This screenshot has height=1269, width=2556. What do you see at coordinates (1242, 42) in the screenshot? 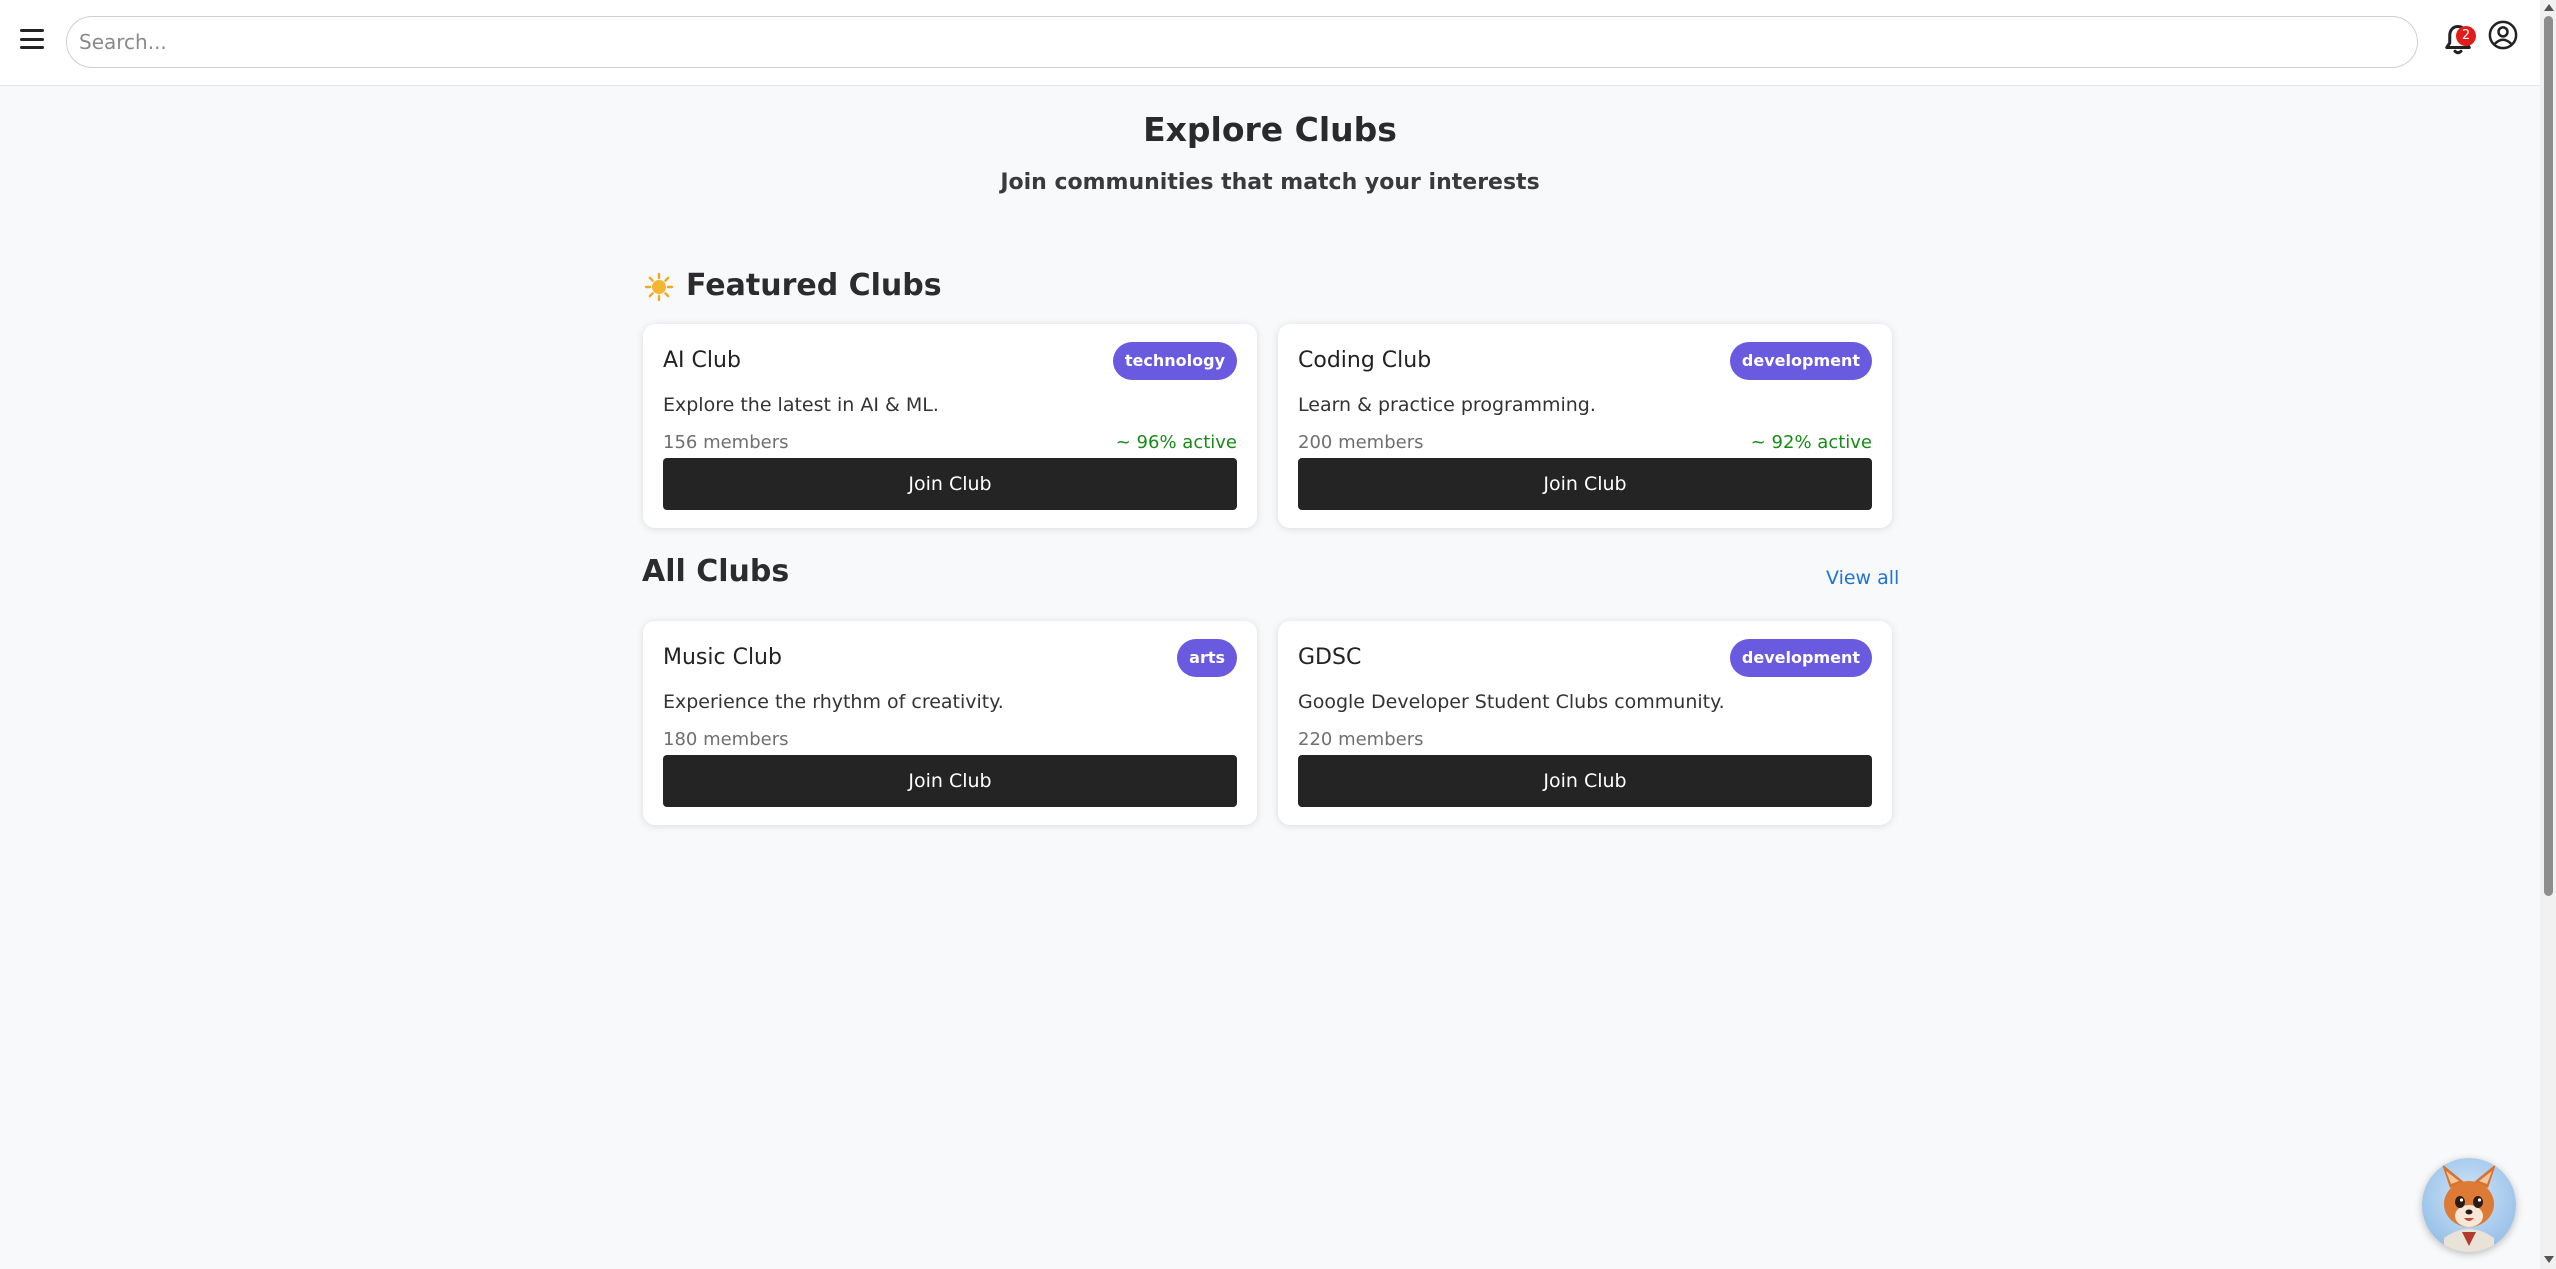
I see `search-input` at bounding box center [1242, 42].